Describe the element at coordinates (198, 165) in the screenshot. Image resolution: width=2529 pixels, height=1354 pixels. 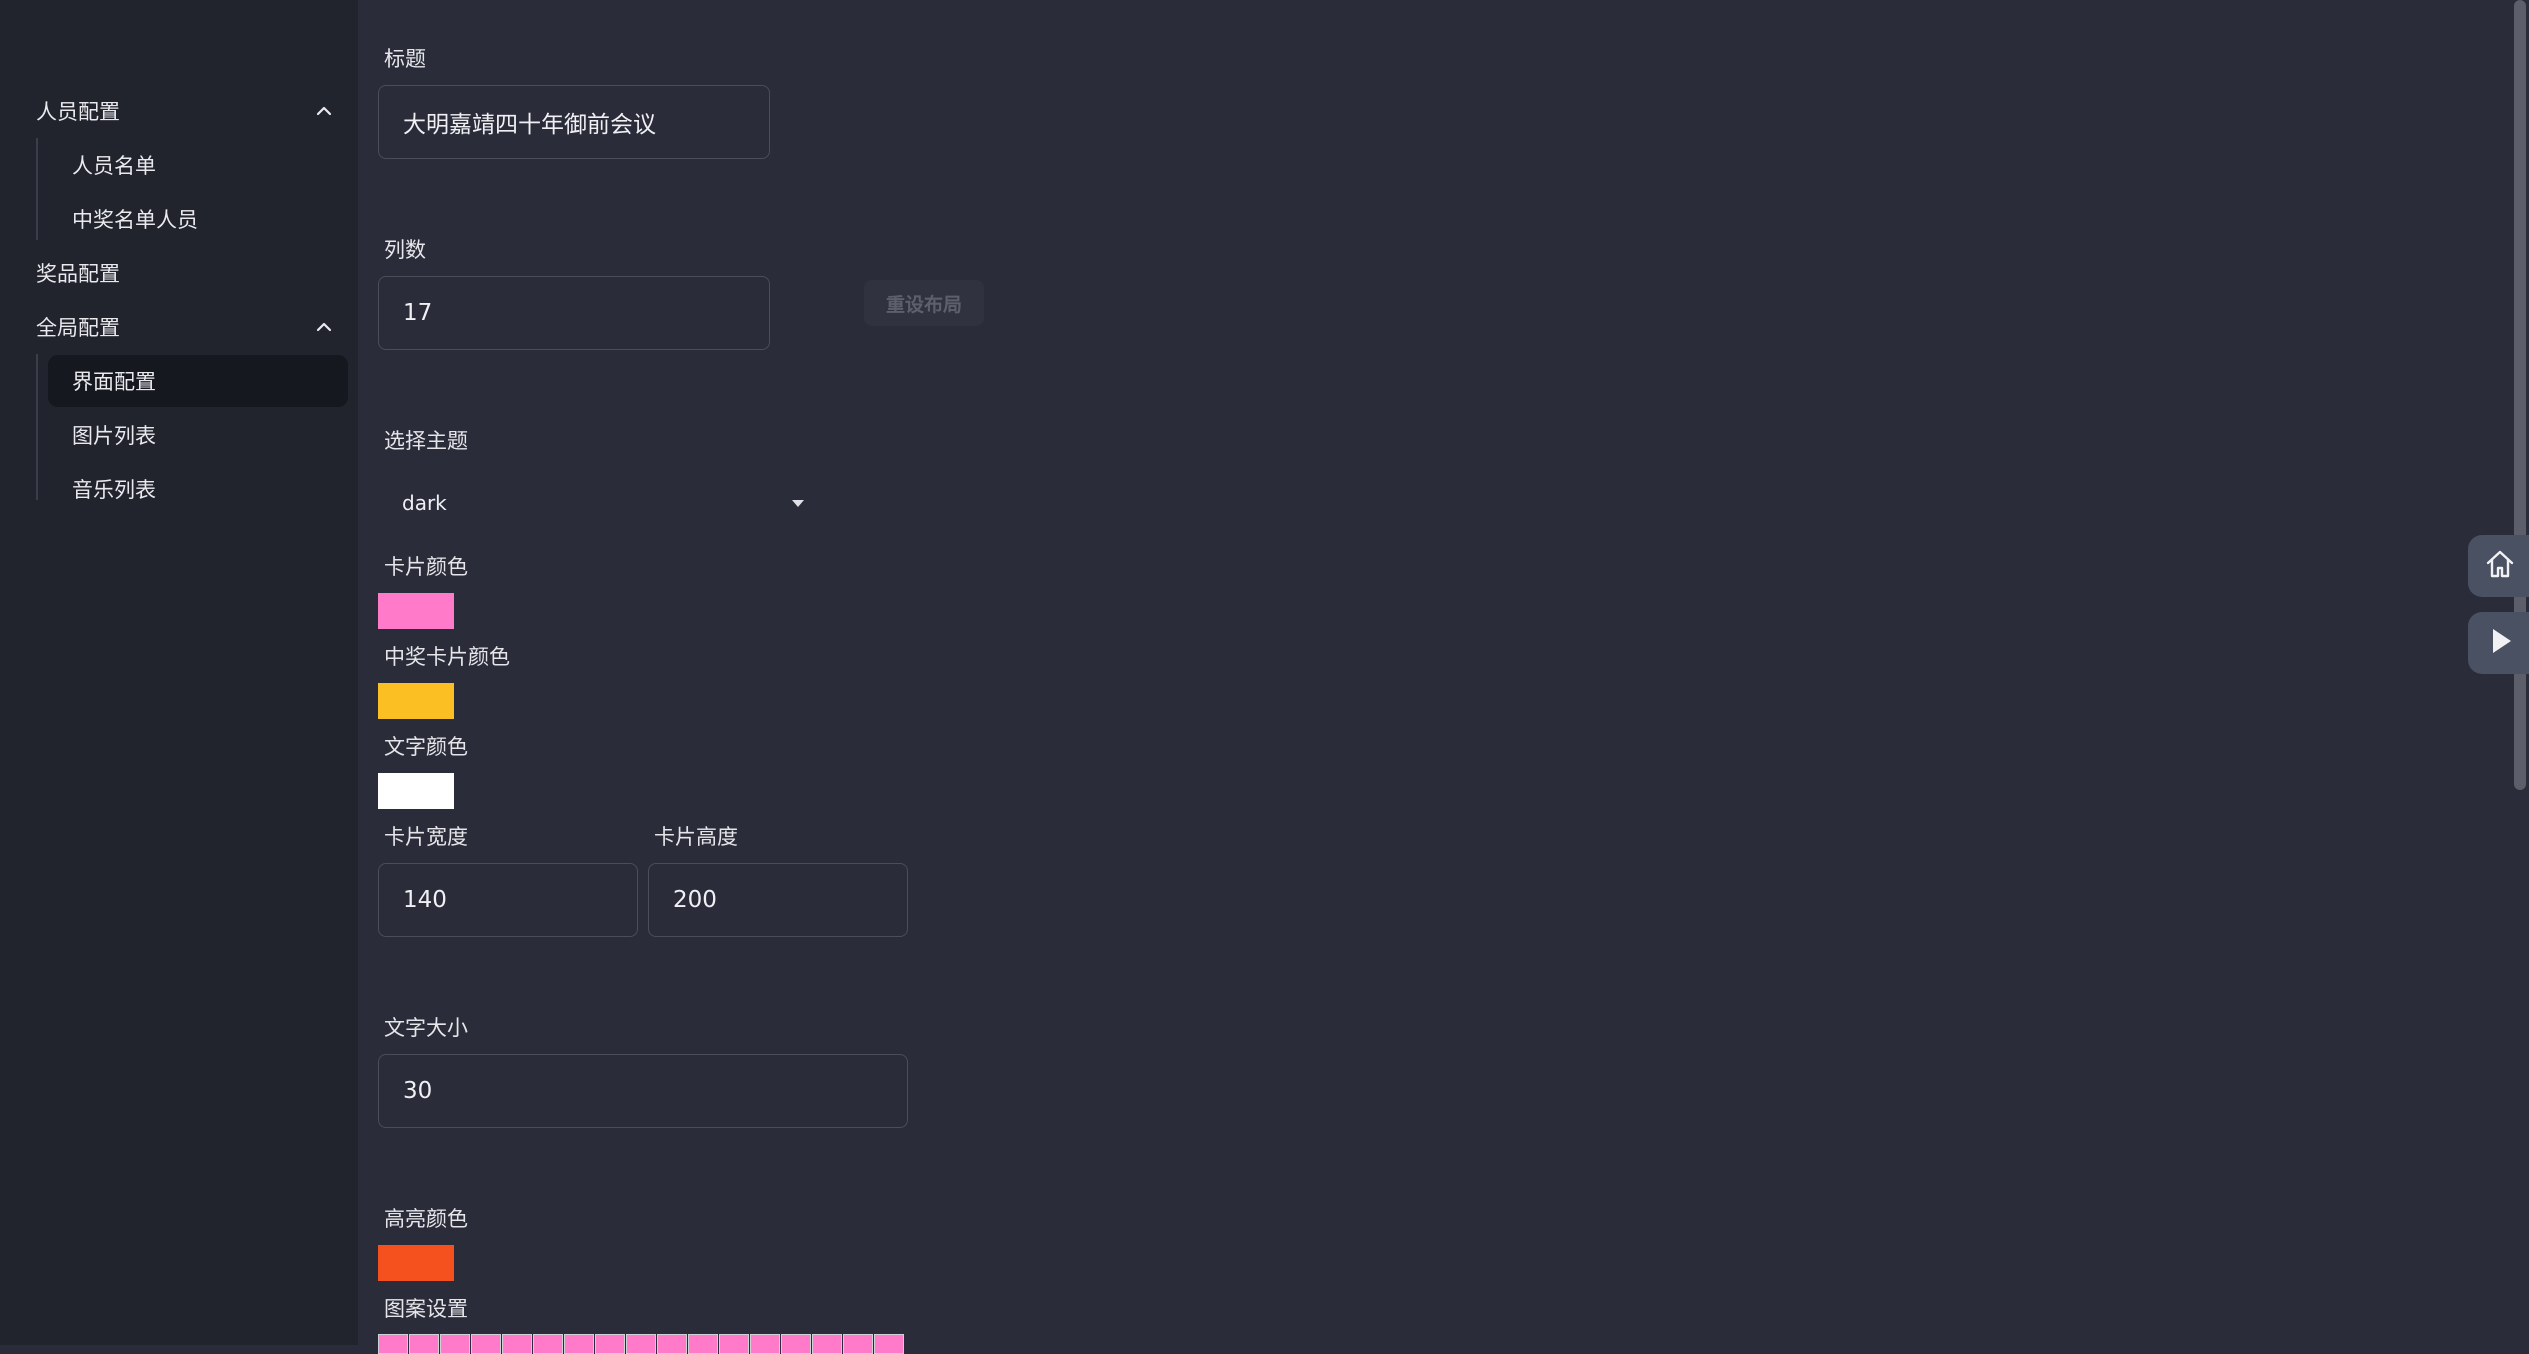
I see `sidebar-item-personnel-list: 人员名单` at that location.